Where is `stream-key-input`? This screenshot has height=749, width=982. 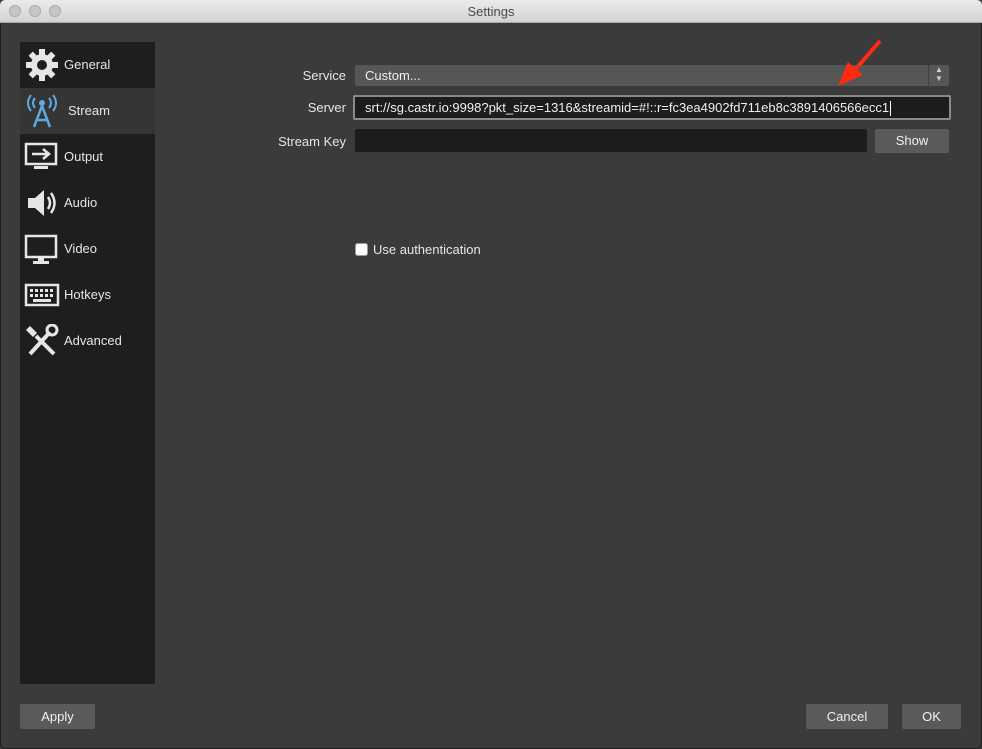
stream-key-input is located at coordinates (611, 140).